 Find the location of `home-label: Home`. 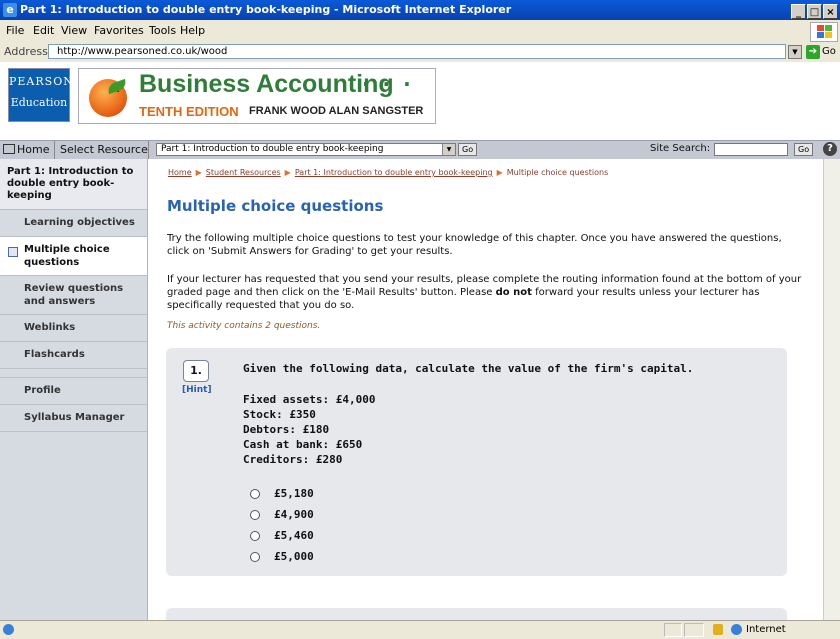

home-label: Home is located at coordinates (33, 149).